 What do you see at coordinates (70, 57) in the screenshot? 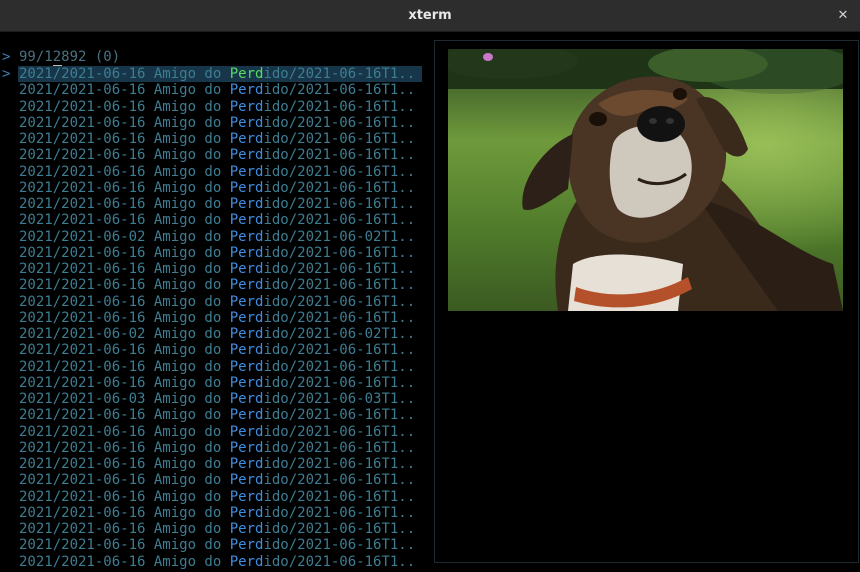
I see `match-count: 99/12892 (0)` at bounding box center [70, 57].